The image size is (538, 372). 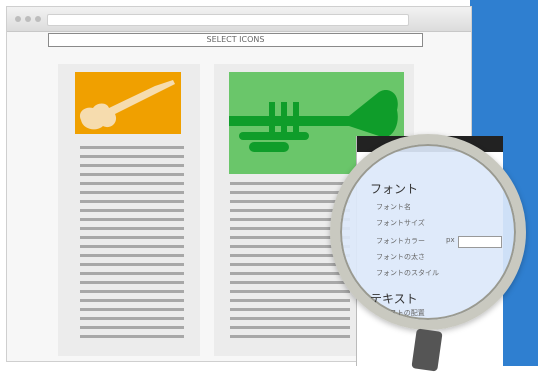 I want to click on title-bar, so click(x=239, y=19).